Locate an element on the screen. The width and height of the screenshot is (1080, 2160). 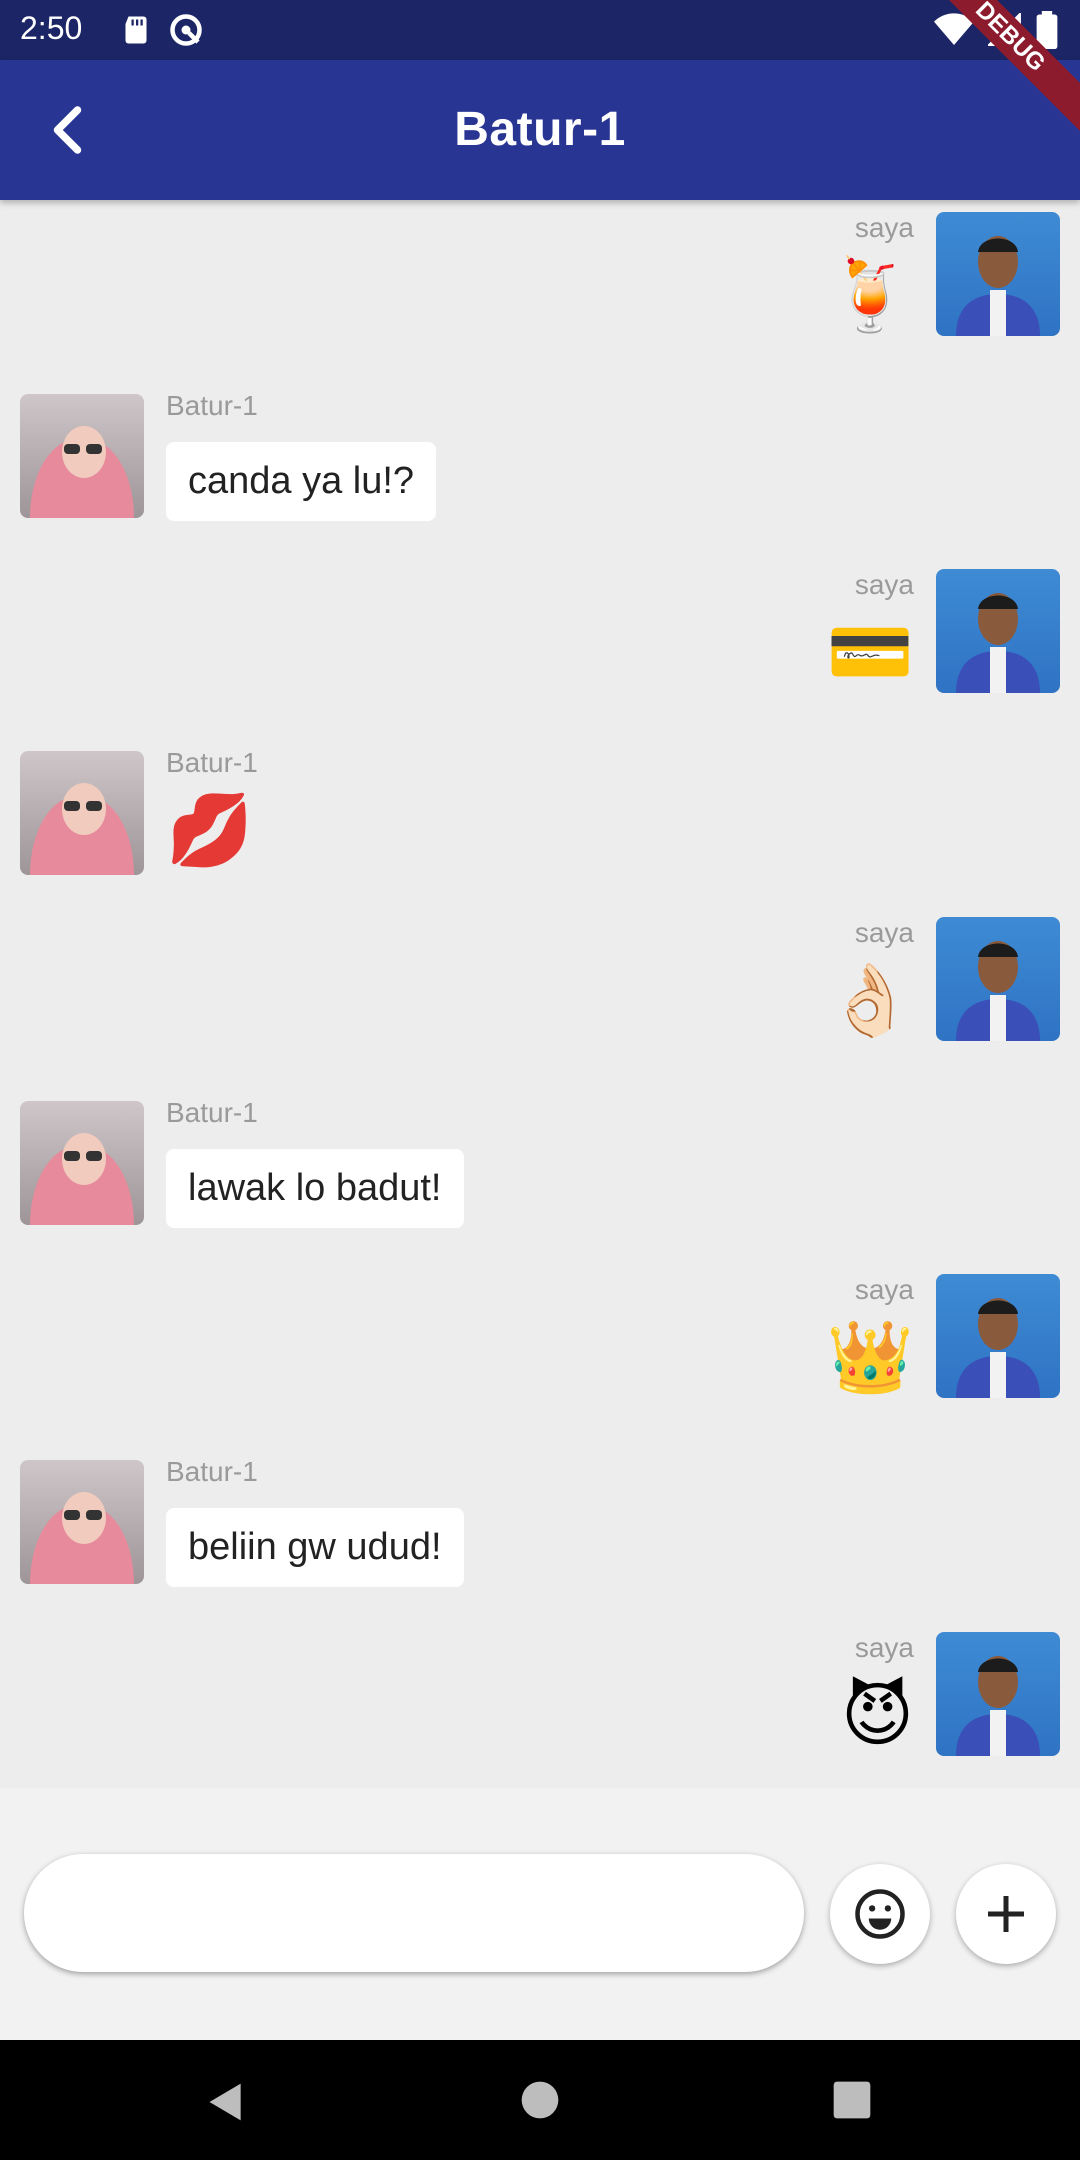
chat-title: Batur-1 is located at coordinates (540, 129).